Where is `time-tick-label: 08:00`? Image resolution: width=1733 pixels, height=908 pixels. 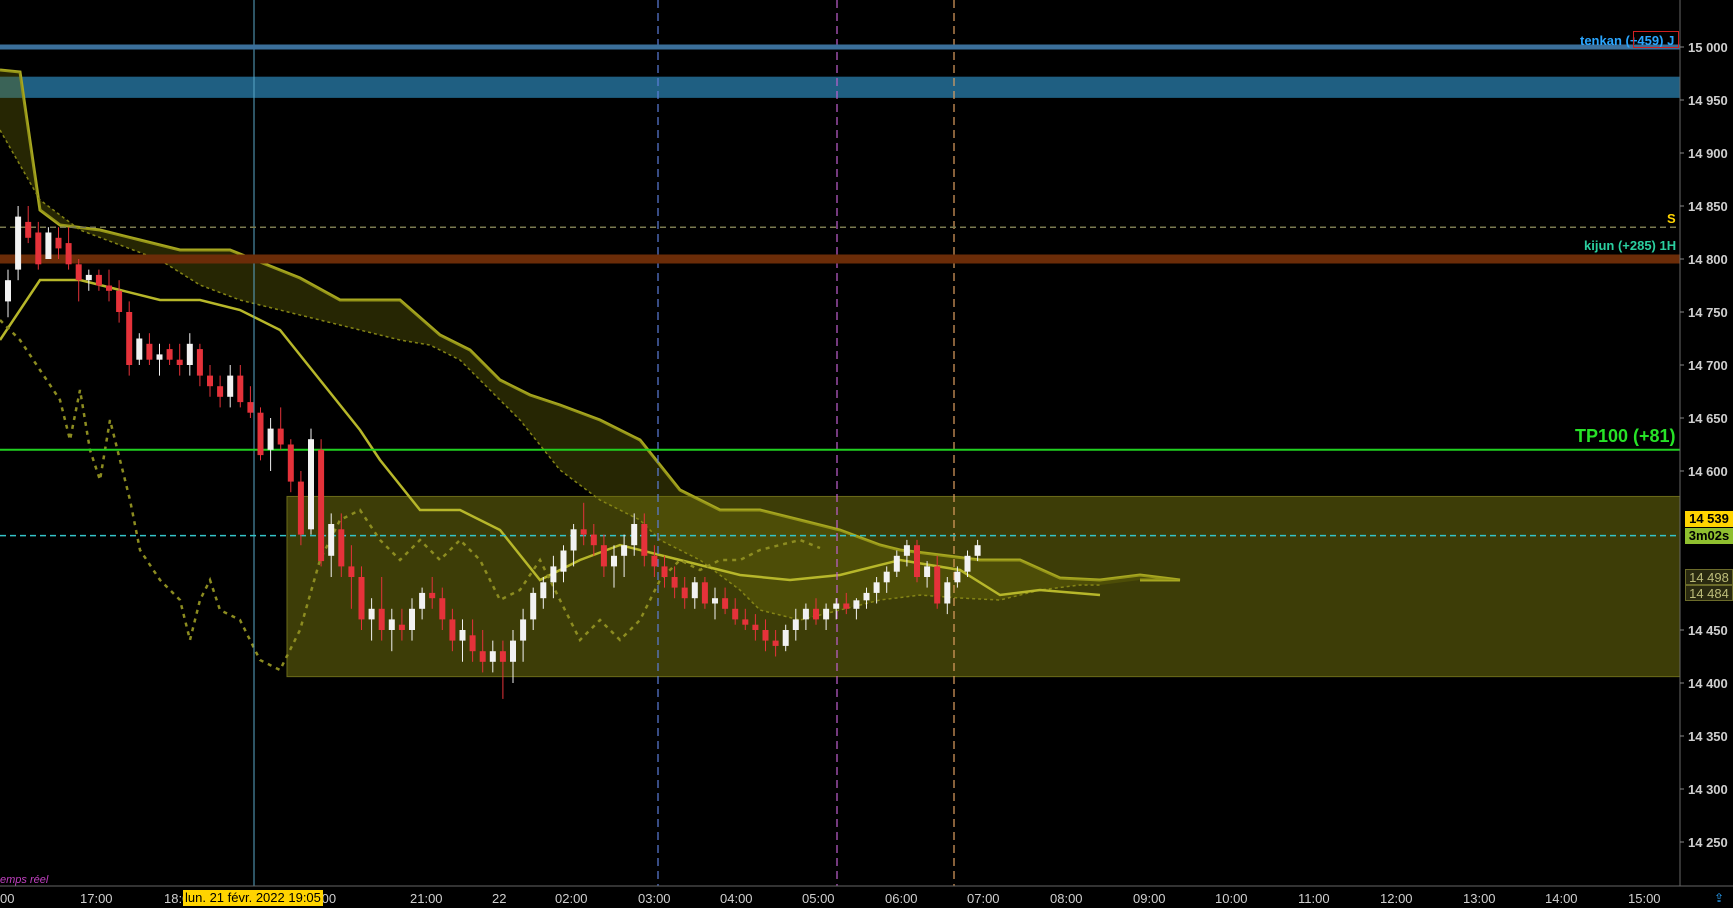
time-tick-label: 08:00 is located at coordinates (1066, 898).